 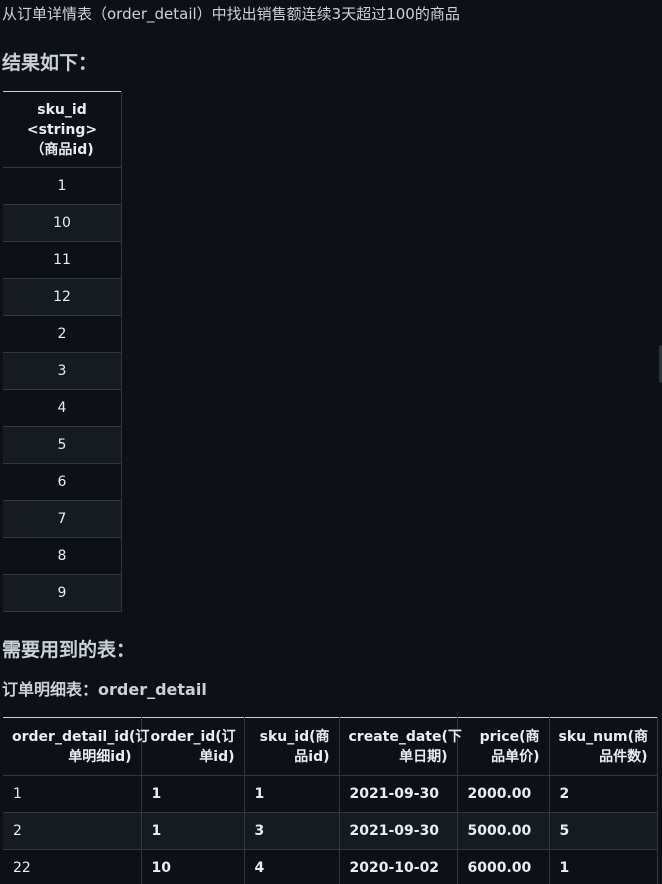 I want to click on table-row: 8, so click(x=62, y=556).